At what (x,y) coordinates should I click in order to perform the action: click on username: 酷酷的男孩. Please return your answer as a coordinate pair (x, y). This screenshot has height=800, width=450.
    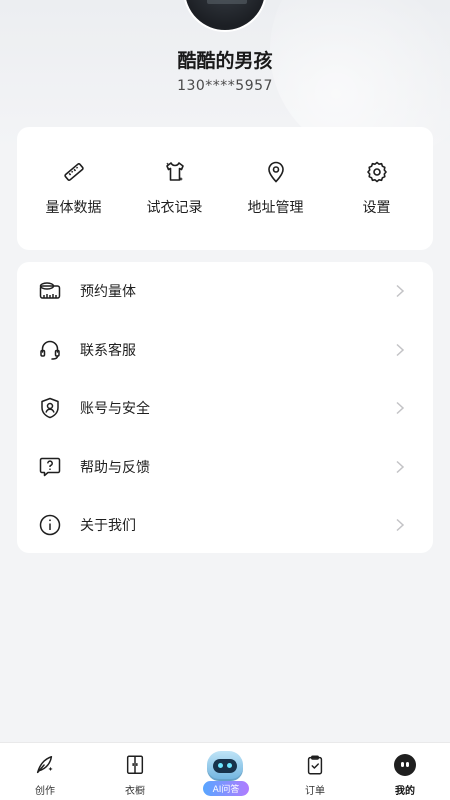
    Looking at the image, I should click on (225, 61).